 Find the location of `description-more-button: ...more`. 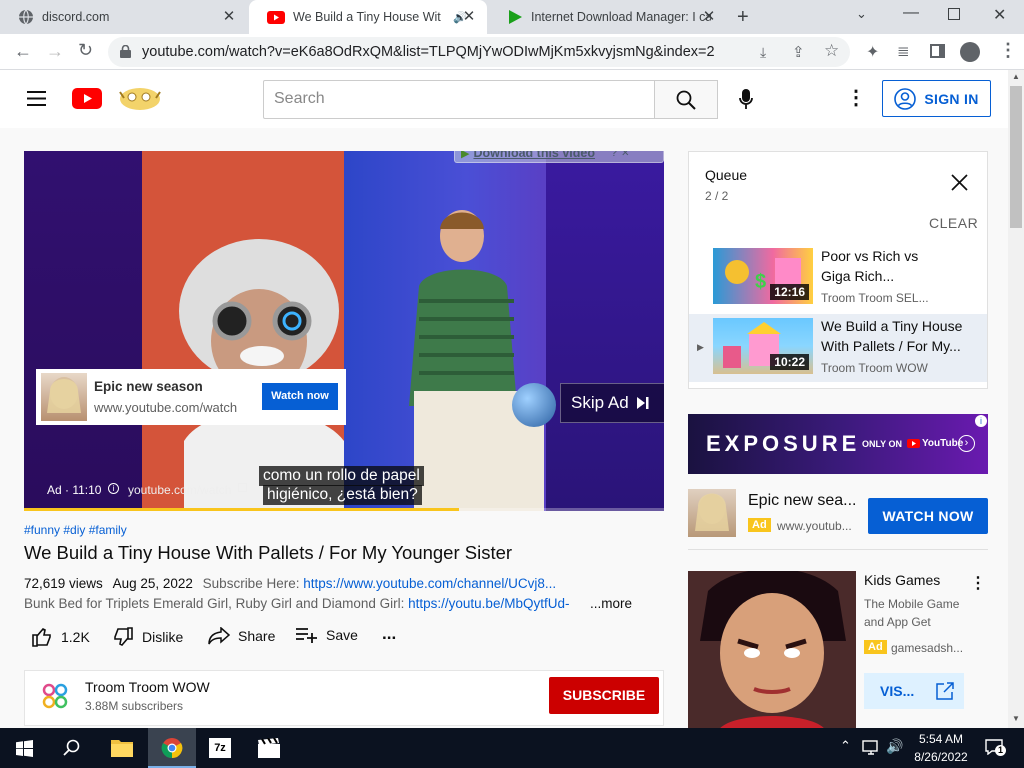

description-more-button: ...more is located at coordinates (611, 603).